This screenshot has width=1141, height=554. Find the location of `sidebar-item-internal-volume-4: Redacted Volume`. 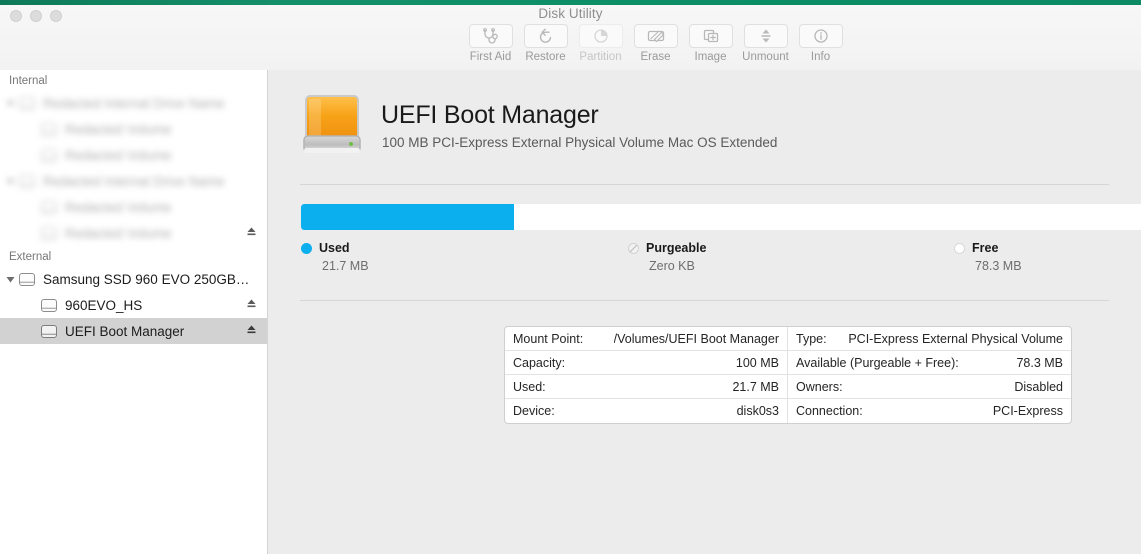

sidebar-item-internal-volume-4: Redacted Volume is located at coordinates (133, 233).